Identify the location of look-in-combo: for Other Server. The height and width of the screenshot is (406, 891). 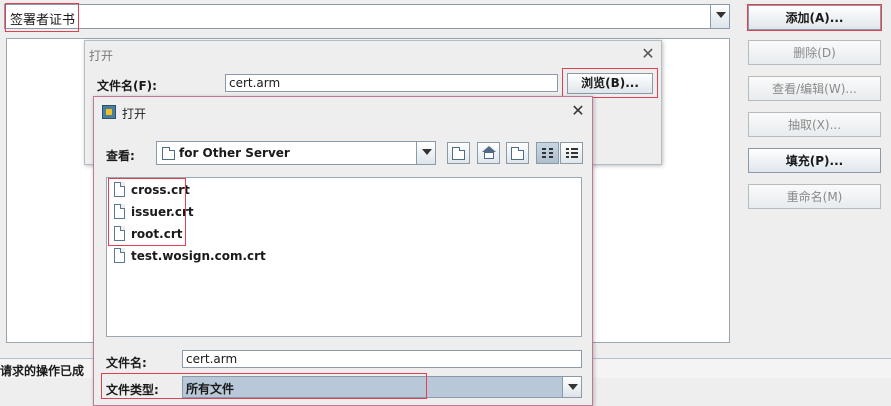
(296, 153).